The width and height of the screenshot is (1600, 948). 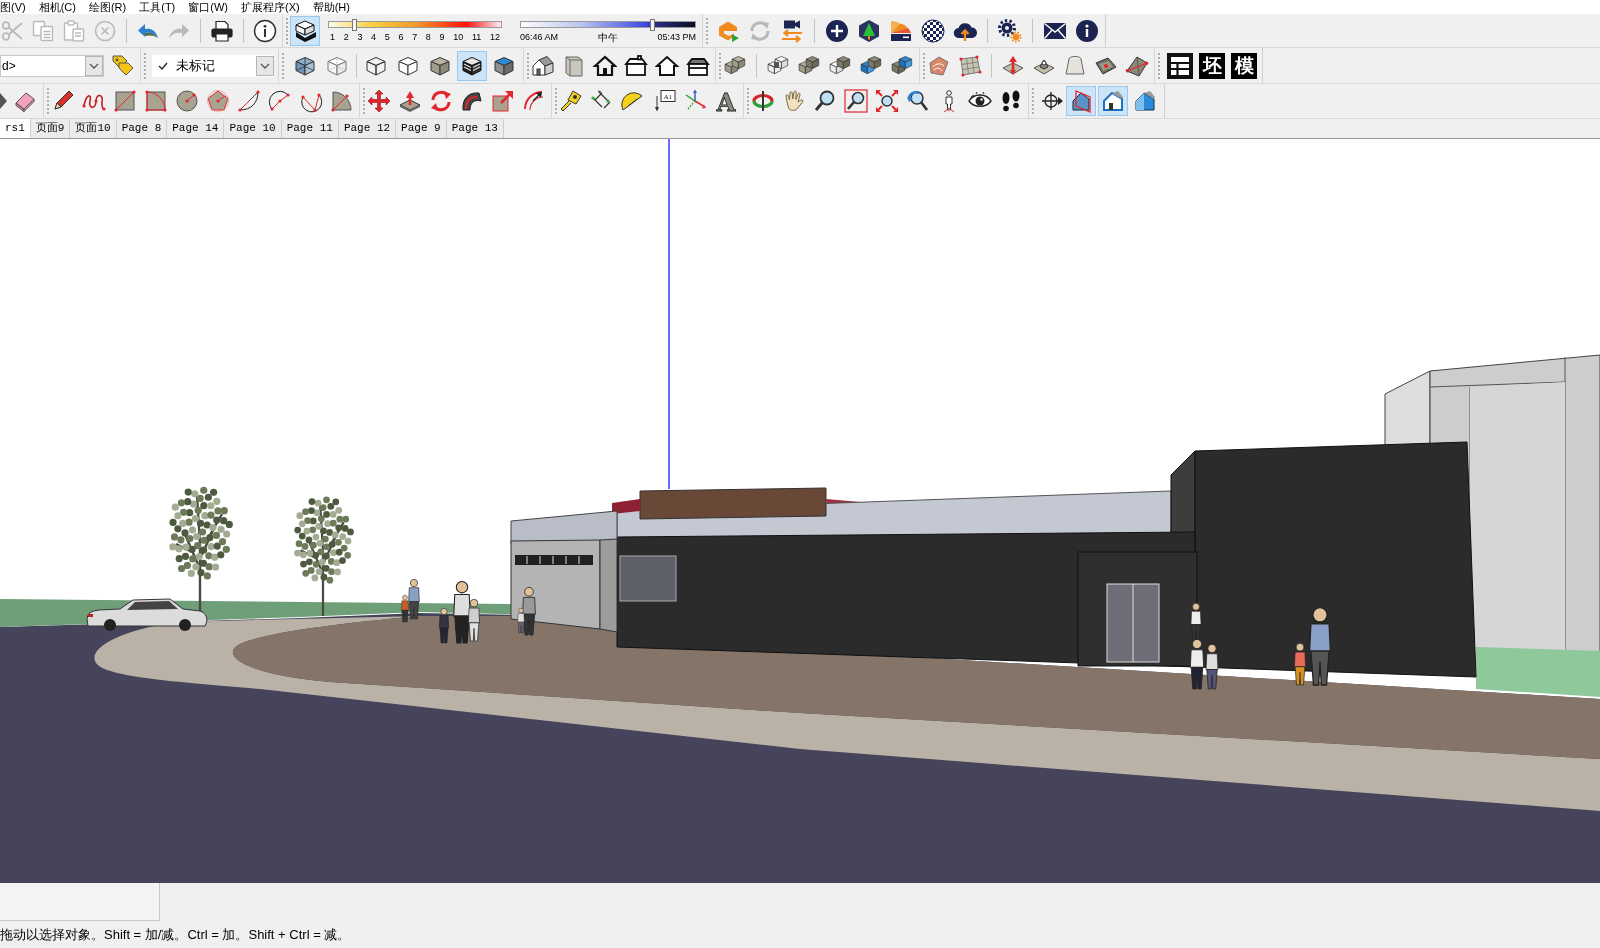 I want to click on month-label: 9, so click(x=442, y=37).